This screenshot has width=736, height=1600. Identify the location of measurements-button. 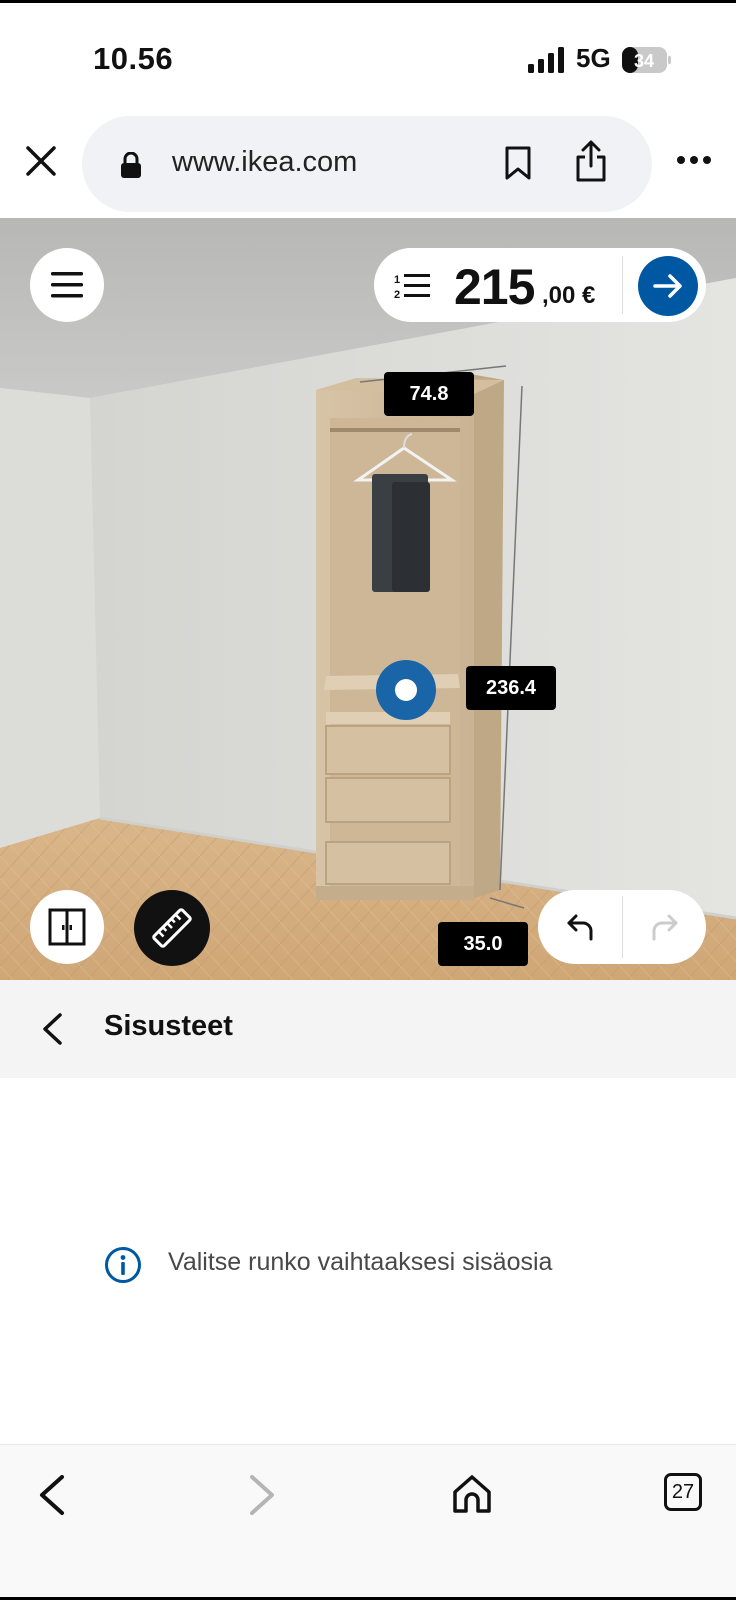
(172, 928).